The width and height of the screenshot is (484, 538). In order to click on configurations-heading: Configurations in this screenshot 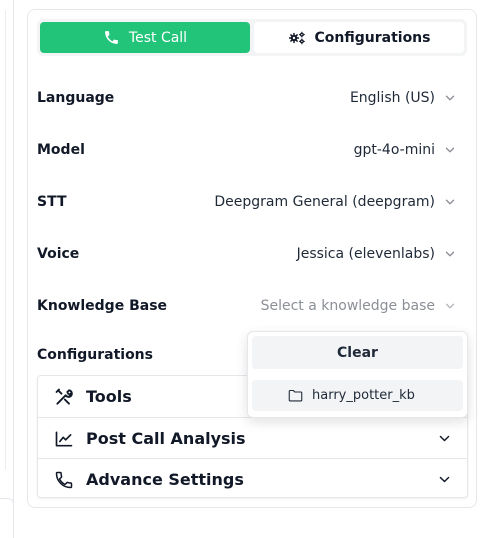, I will do `click(95, 355)`.